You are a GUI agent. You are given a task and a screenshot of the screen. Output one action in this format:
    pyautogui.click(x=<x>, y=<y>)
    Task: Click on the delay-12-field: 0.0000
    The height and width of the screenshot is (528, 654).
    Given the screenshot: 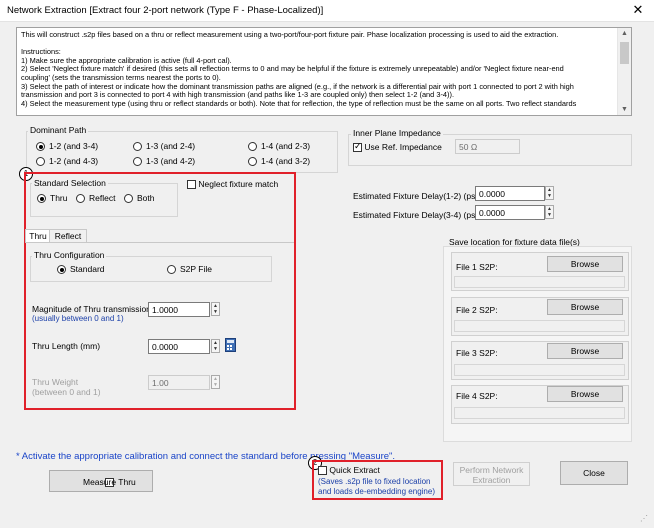 What is the action you would take?
    pyautogui.click(x=510, y=193)
    